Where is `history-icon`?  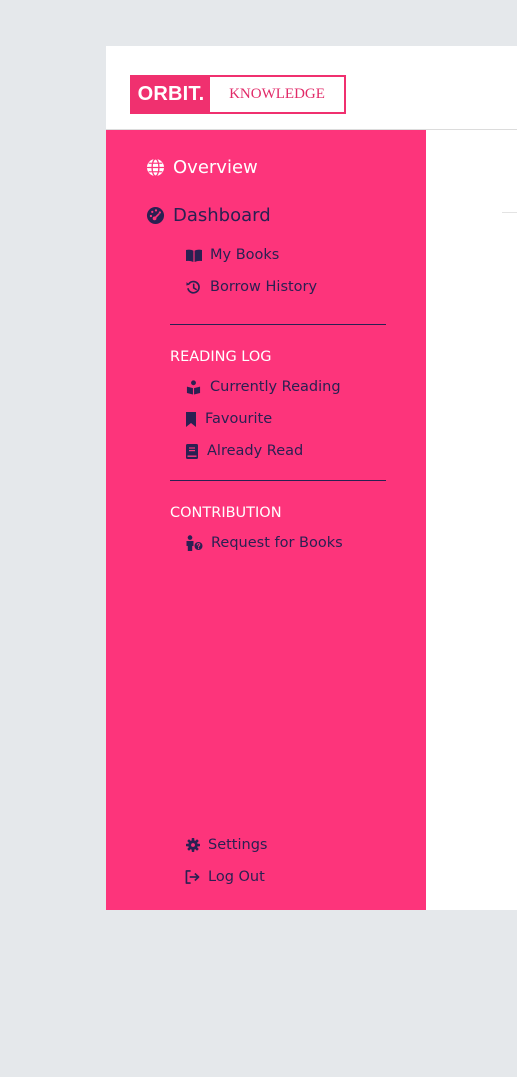
history-icon is located at coordinates (193, 287).